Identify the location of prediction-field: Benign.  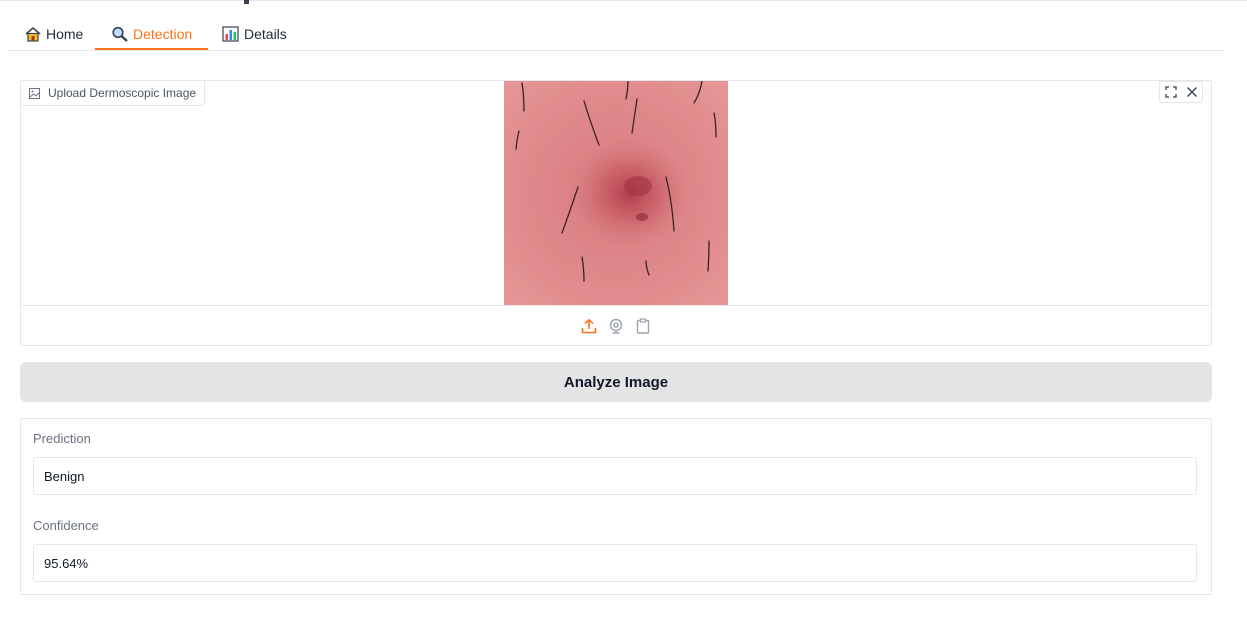
(615, 476).